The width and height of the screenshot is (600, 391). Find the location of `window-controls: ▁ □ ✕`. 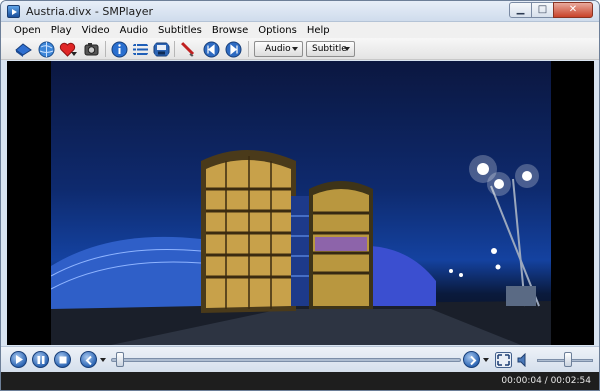

window-controls: ▁ □ ✕ is located at coordinates (551, 10).